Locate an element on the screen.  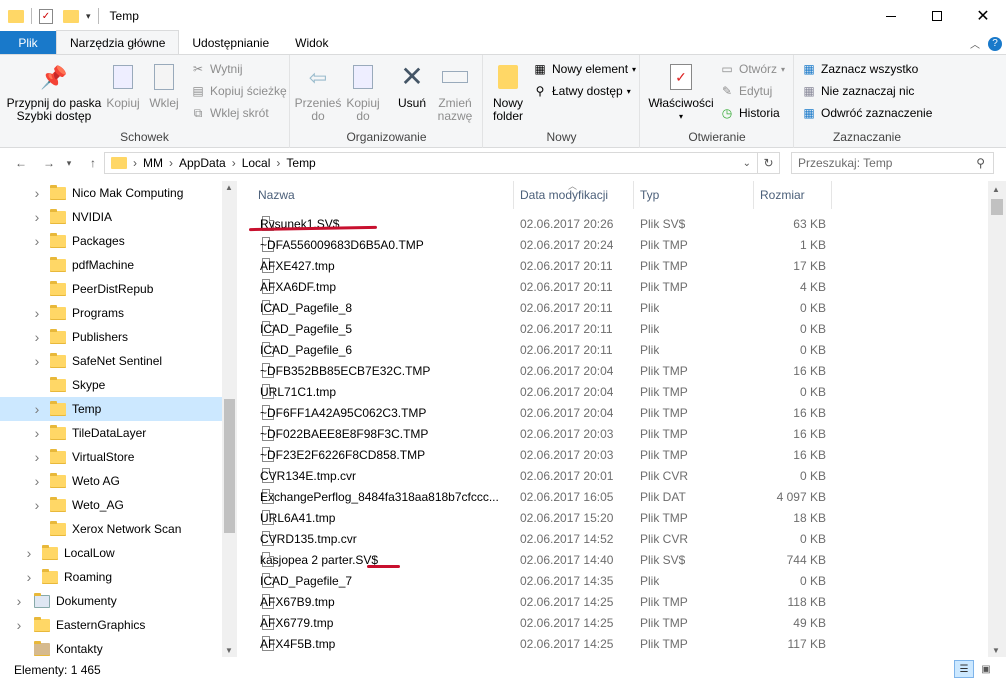
file-row: AFXE427.tmp 02.06.2017 20:11 Plik TMP 17 KB is located at coordinates (613, 265).